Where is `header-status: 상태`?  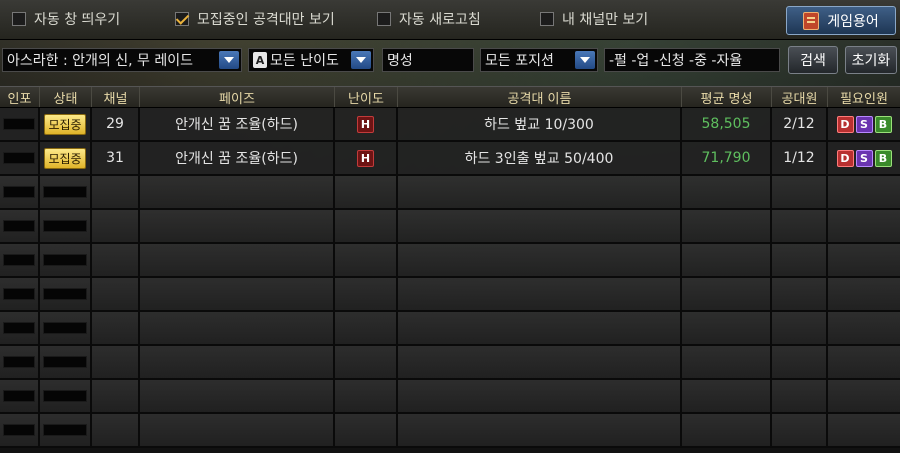
header-status: 상태 is located at coordinates (66, 97).